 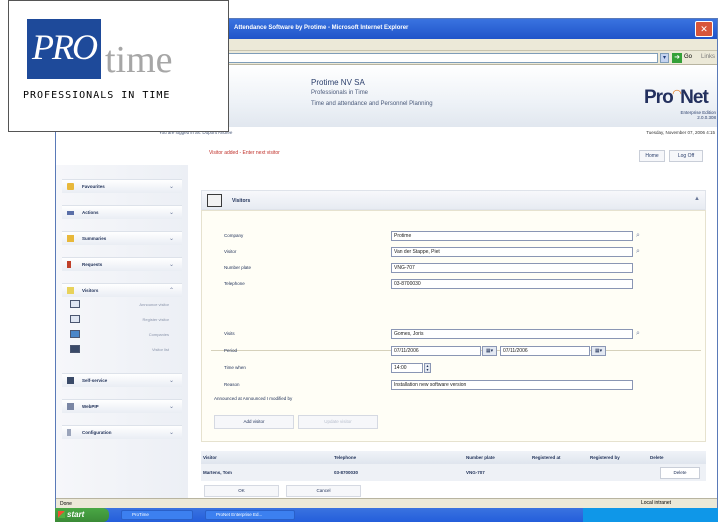 What do you see at coordinates (70, 406) in the screenshot?
I see `webpip-icon` at bounding box center [70, 406].